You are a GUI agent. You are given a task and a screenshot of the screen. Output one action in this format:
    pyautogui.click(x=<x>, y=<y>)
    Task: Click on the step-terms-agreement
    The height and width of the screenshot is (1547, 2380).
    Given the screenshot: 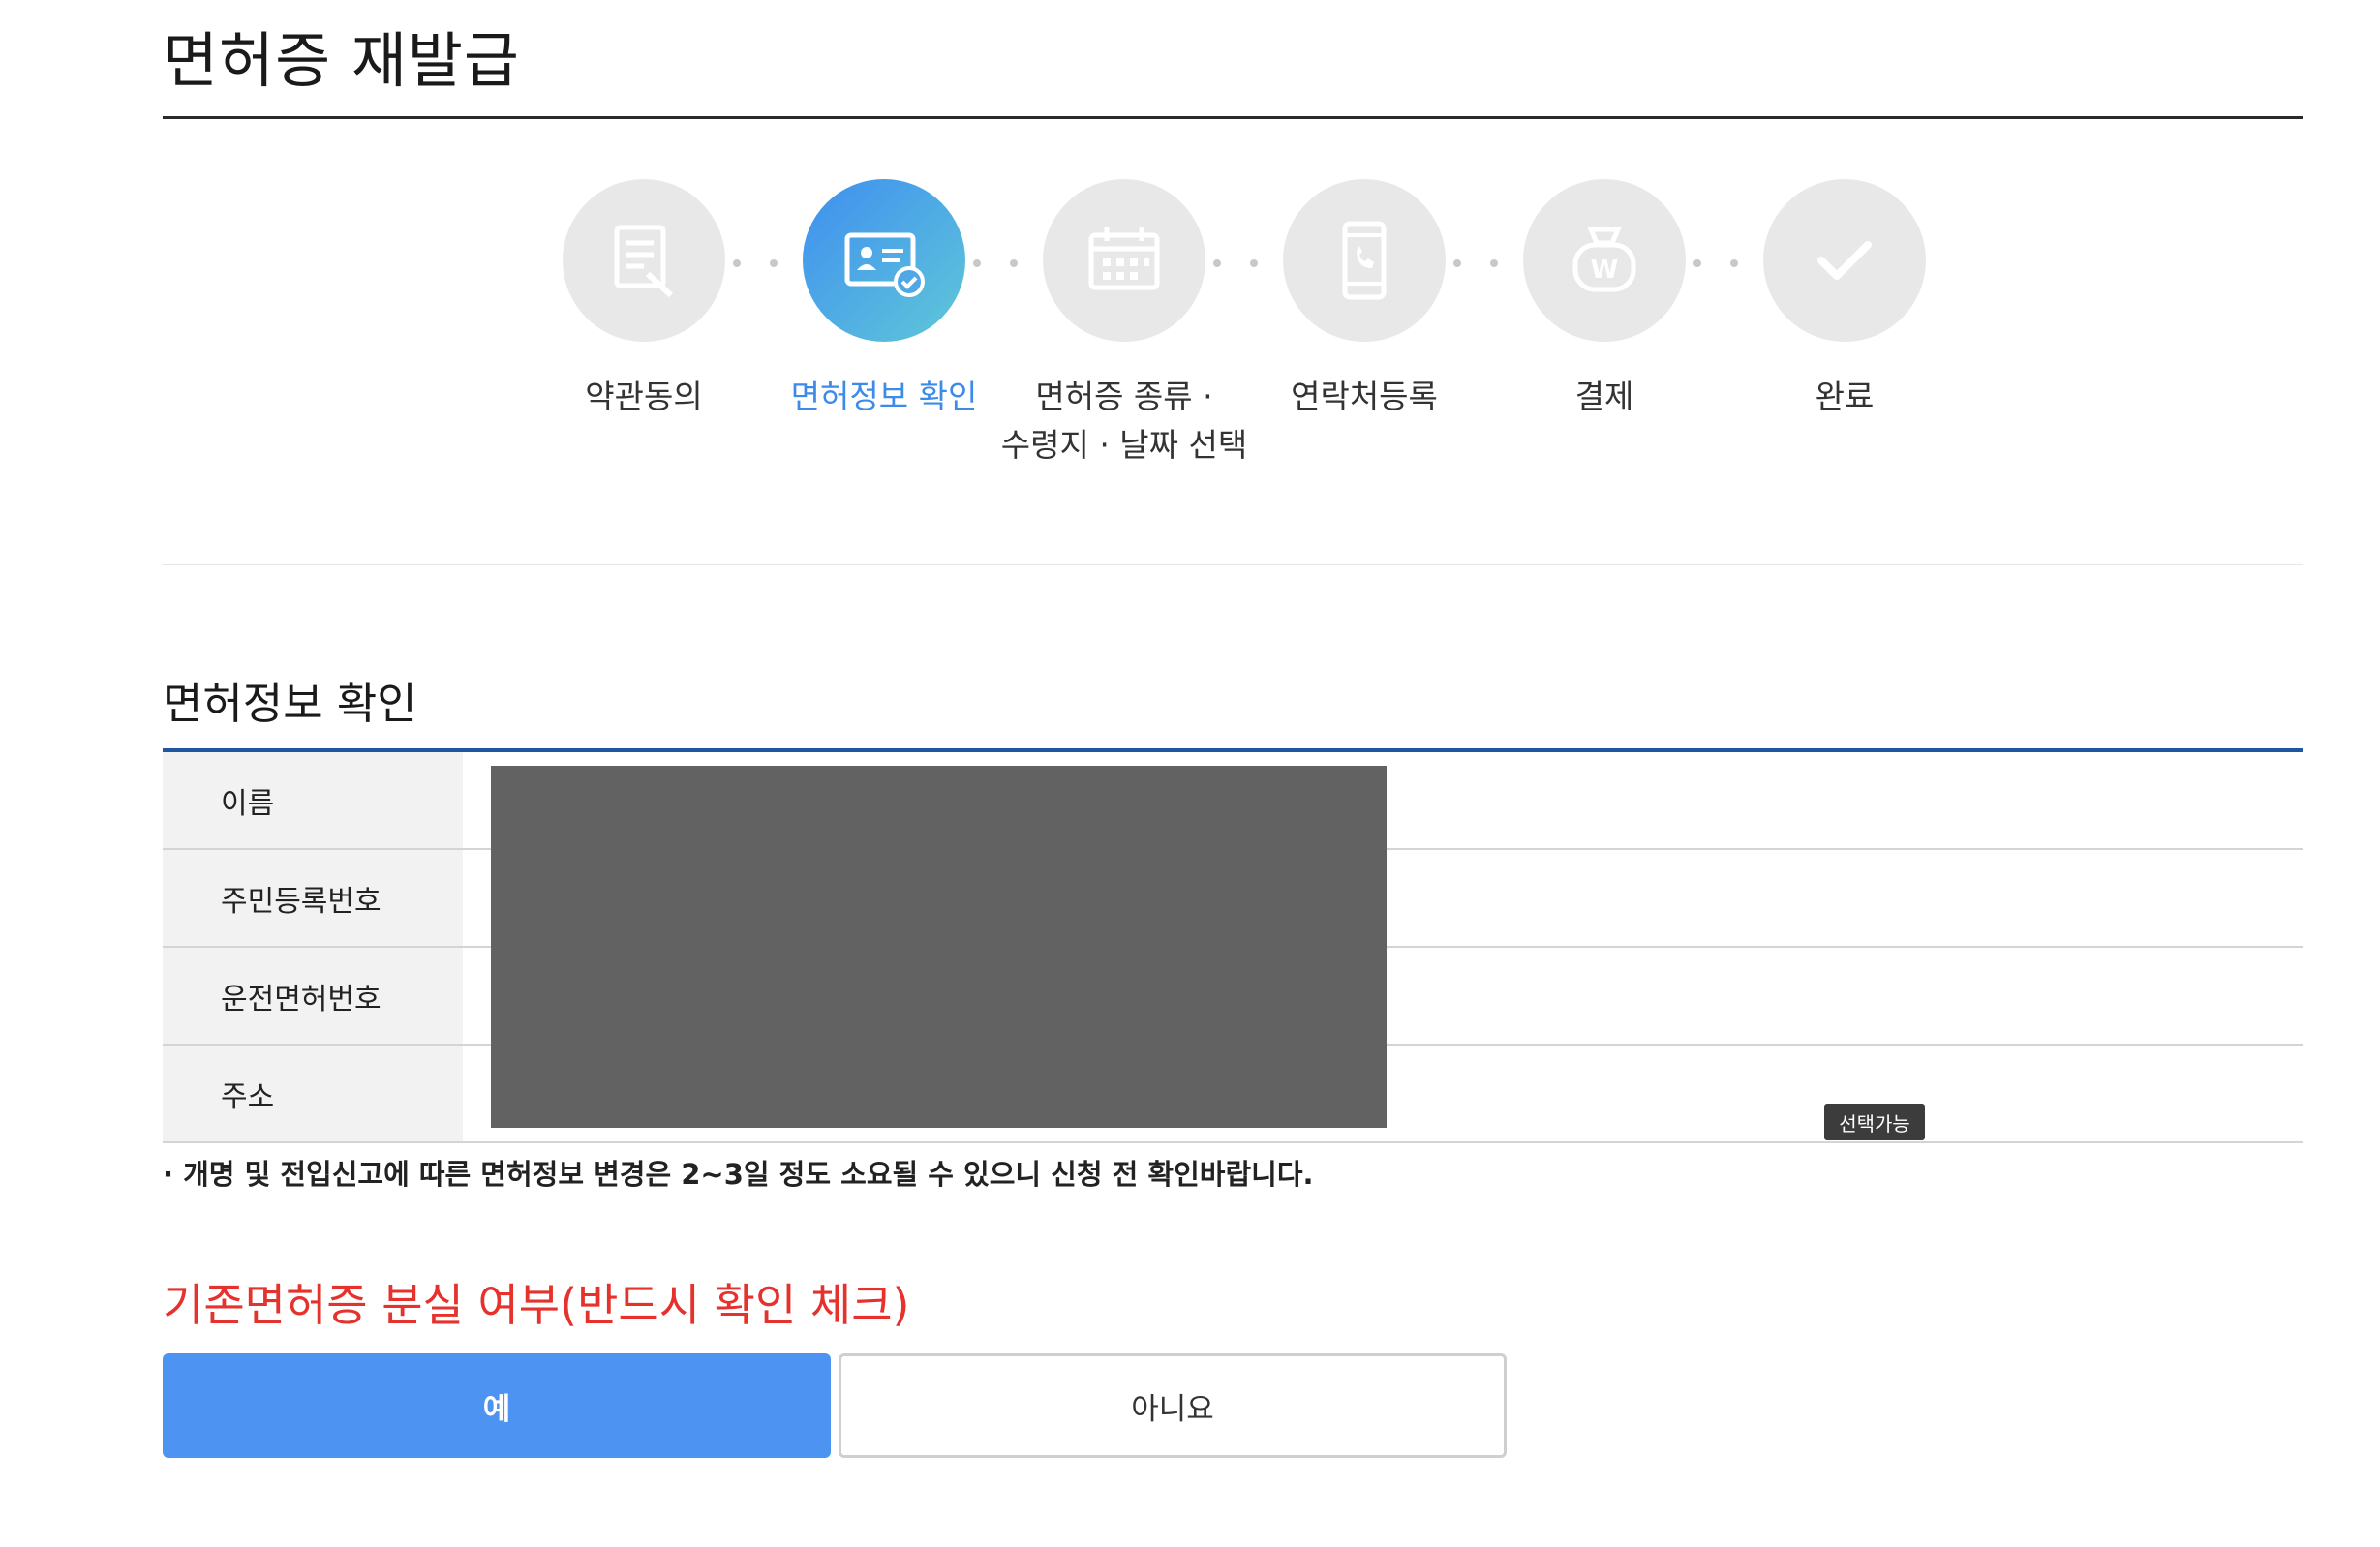 What is the action you would take?
    pyautogui.click(x=644, y=261)
    